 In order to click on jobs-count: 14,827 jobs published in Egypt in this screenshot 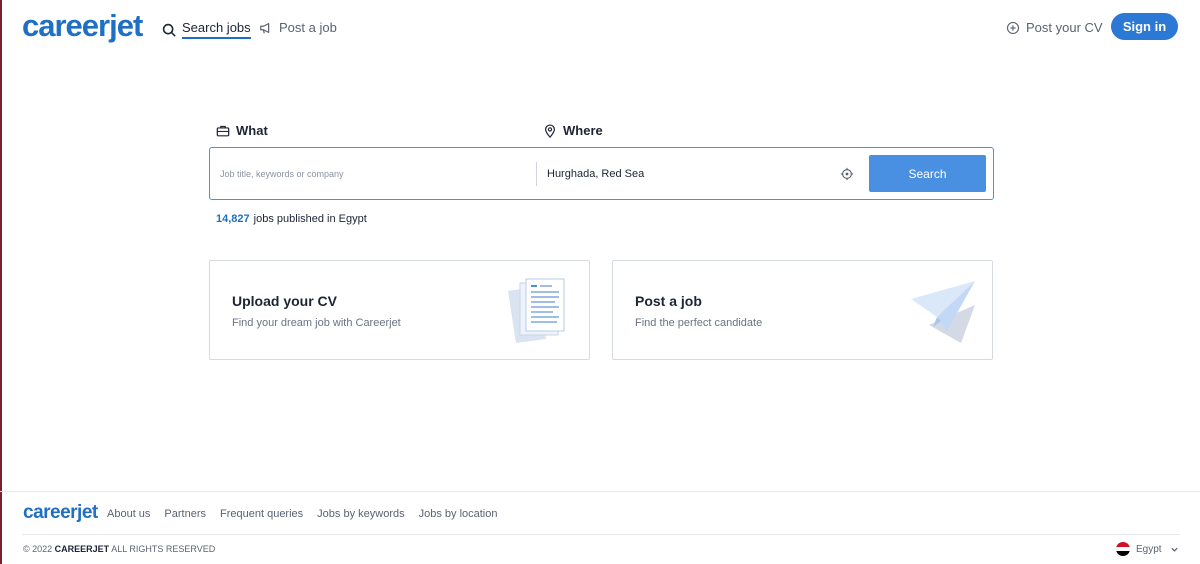, I will do `click(291, 219)`.